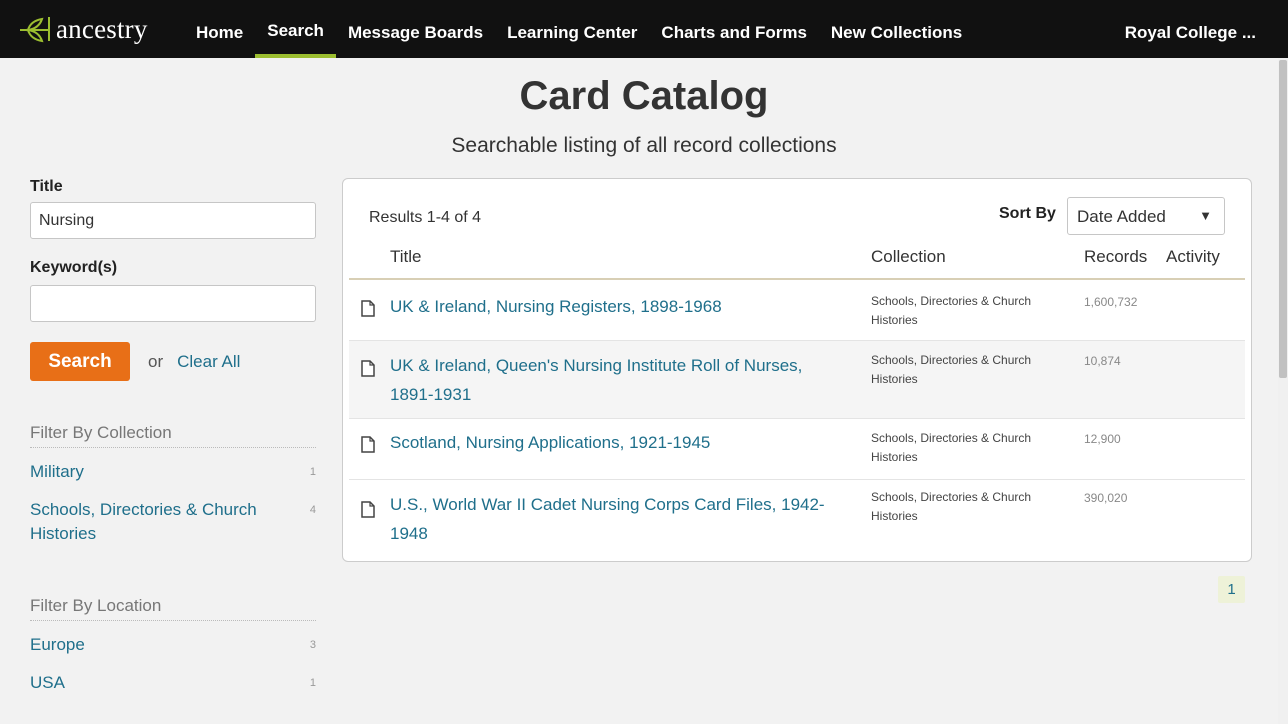  What do you see at coordinates (644, 96) in the screenshot?
I see `page-title: Card Catalog` at bounding box center [644, 96].